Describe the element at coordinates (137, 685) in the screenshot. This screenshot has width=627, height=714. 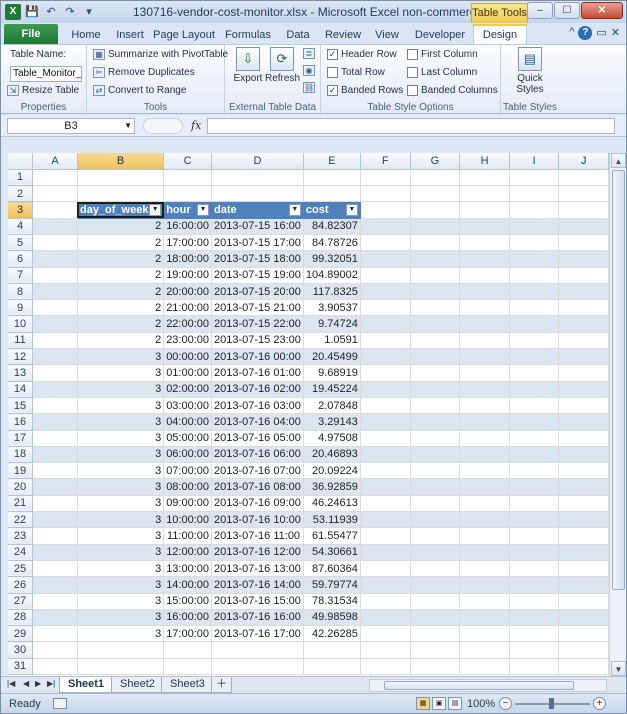
I see `sheet-tab-sheet2: Sheet2` at that location.